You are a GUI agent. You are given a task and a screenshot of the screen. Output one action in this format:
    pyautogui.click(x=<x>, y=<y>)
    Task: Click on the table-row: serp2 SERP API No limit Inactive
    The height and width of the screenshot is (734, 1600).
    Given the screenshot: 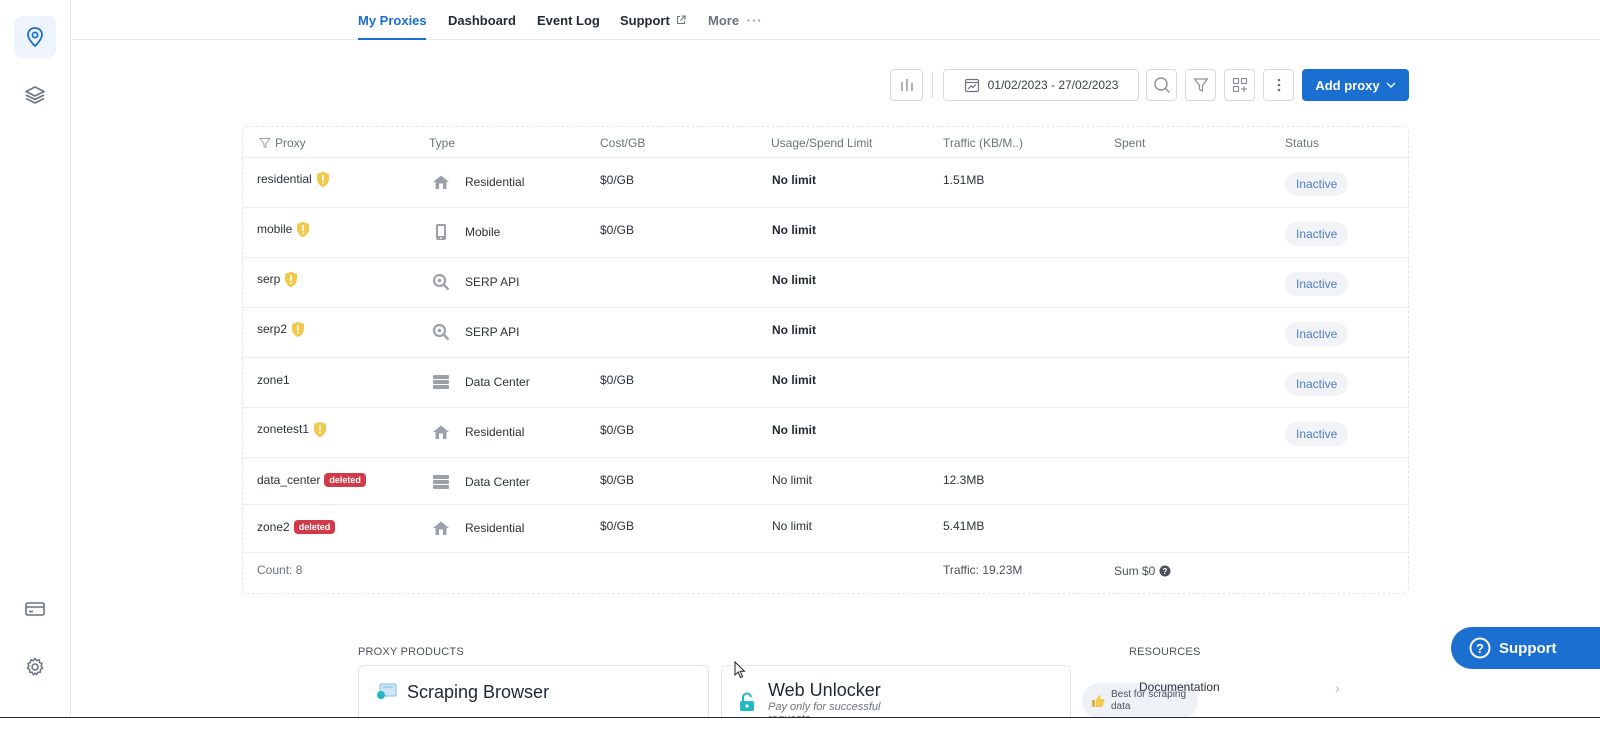 What is the action you would take?
    pyautogui.click(x=825, y=333)
    